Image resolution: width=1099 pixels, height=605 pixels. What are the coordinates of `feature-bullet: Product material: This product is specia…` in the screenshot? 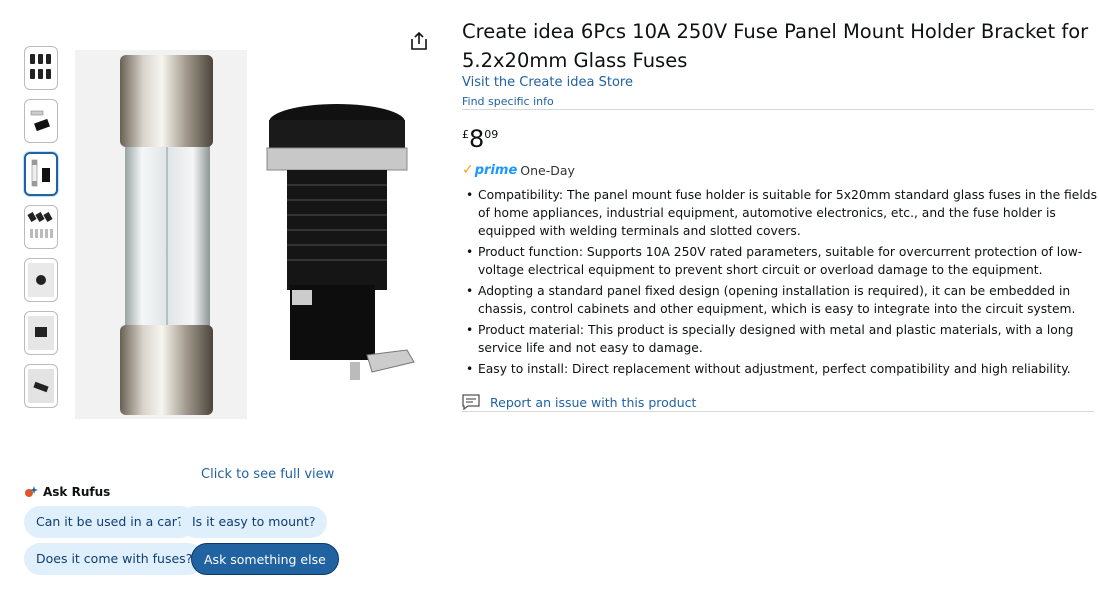 It's located at (782, 339).